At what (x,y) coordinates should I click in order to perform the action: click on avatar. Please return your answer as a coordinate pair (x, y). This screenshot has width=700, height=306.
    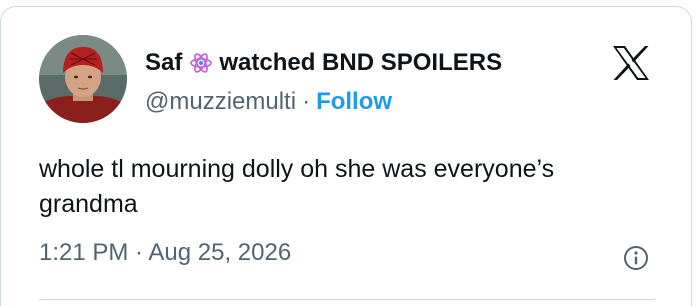
    Looking at the image, I should click on (83, 79).